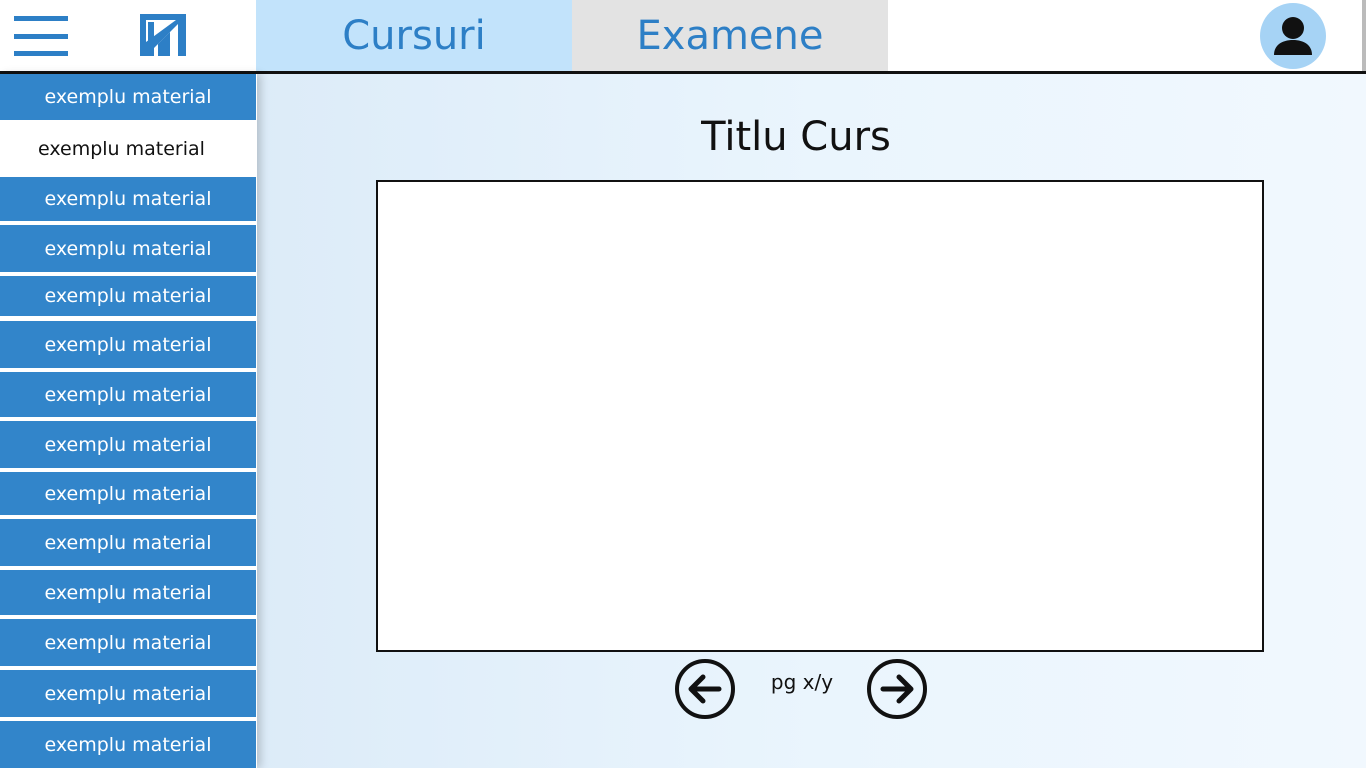 The width and height of the screenshot is (1366, 768). What do you see at coordinates (705, 689) in the screenshot?
I see `arrow-left-circle-icon` at bounding box center [705, 689].